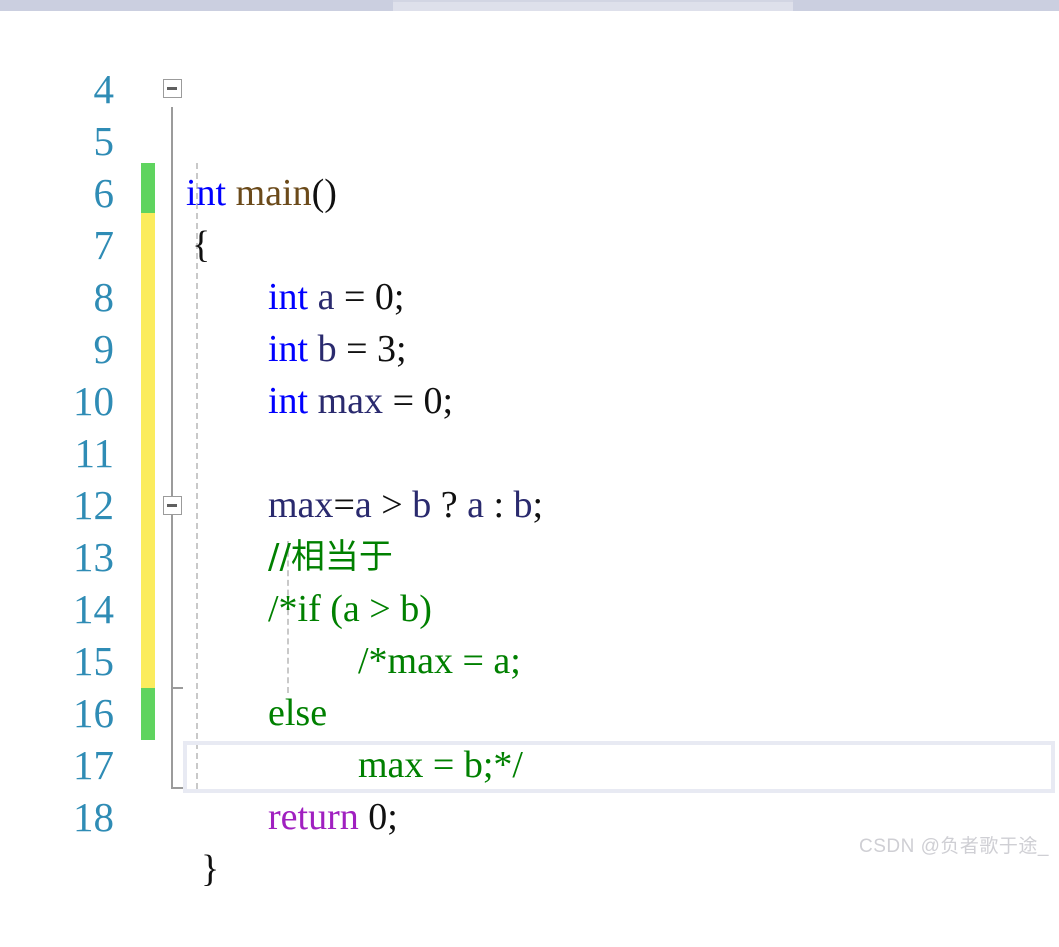 Image resolution: width=1059 pixels, height=947 pixels. I want to click on scrollbar-thumb-right, so click(926, 5).